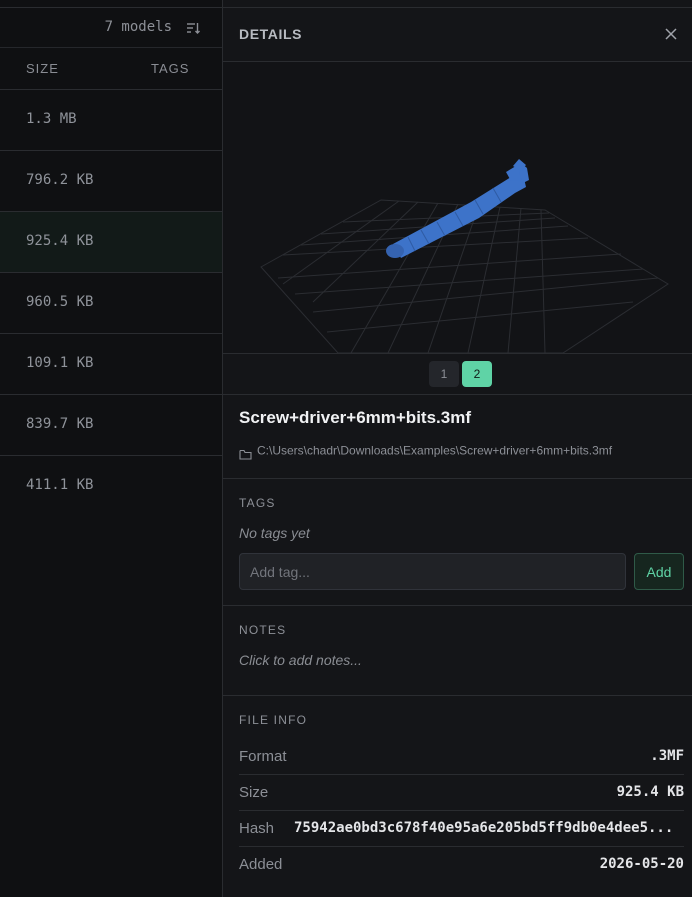 This screenshot has height=897, width=692. I want to click on table-row: 960.5 KB, so click(111, 303).